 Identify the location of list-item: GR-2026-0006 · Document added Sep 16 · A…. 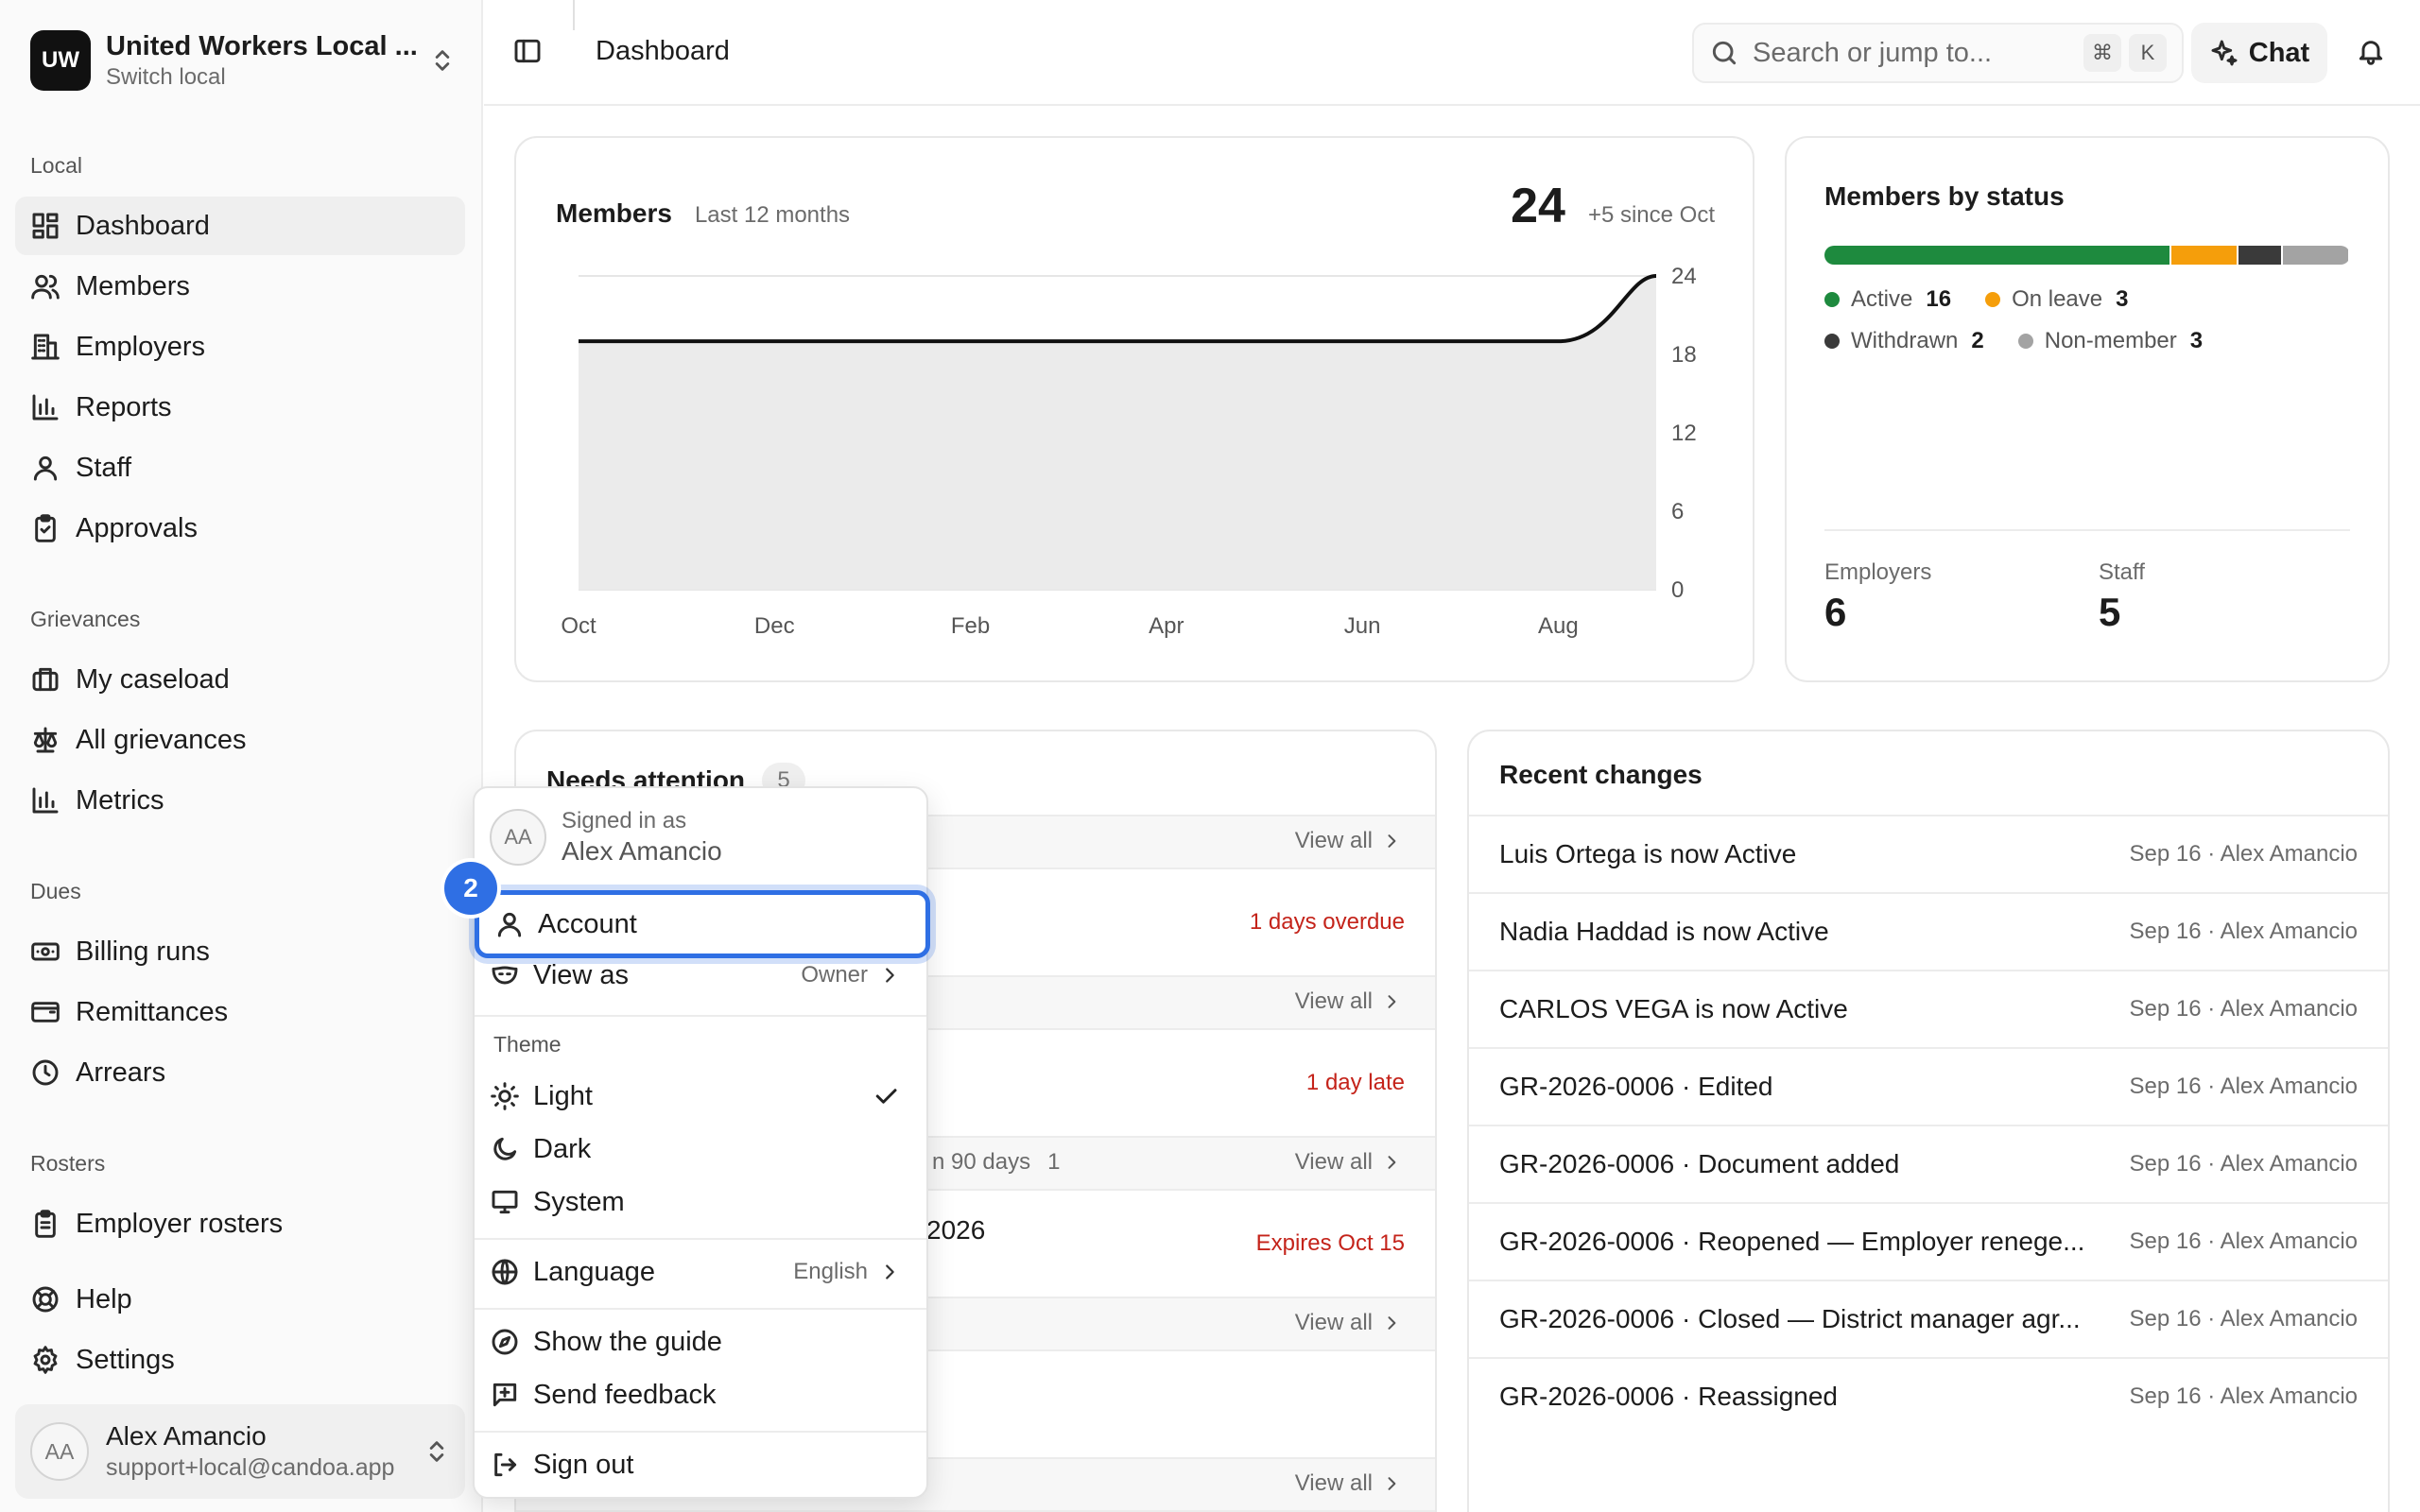
(1929, 1163).